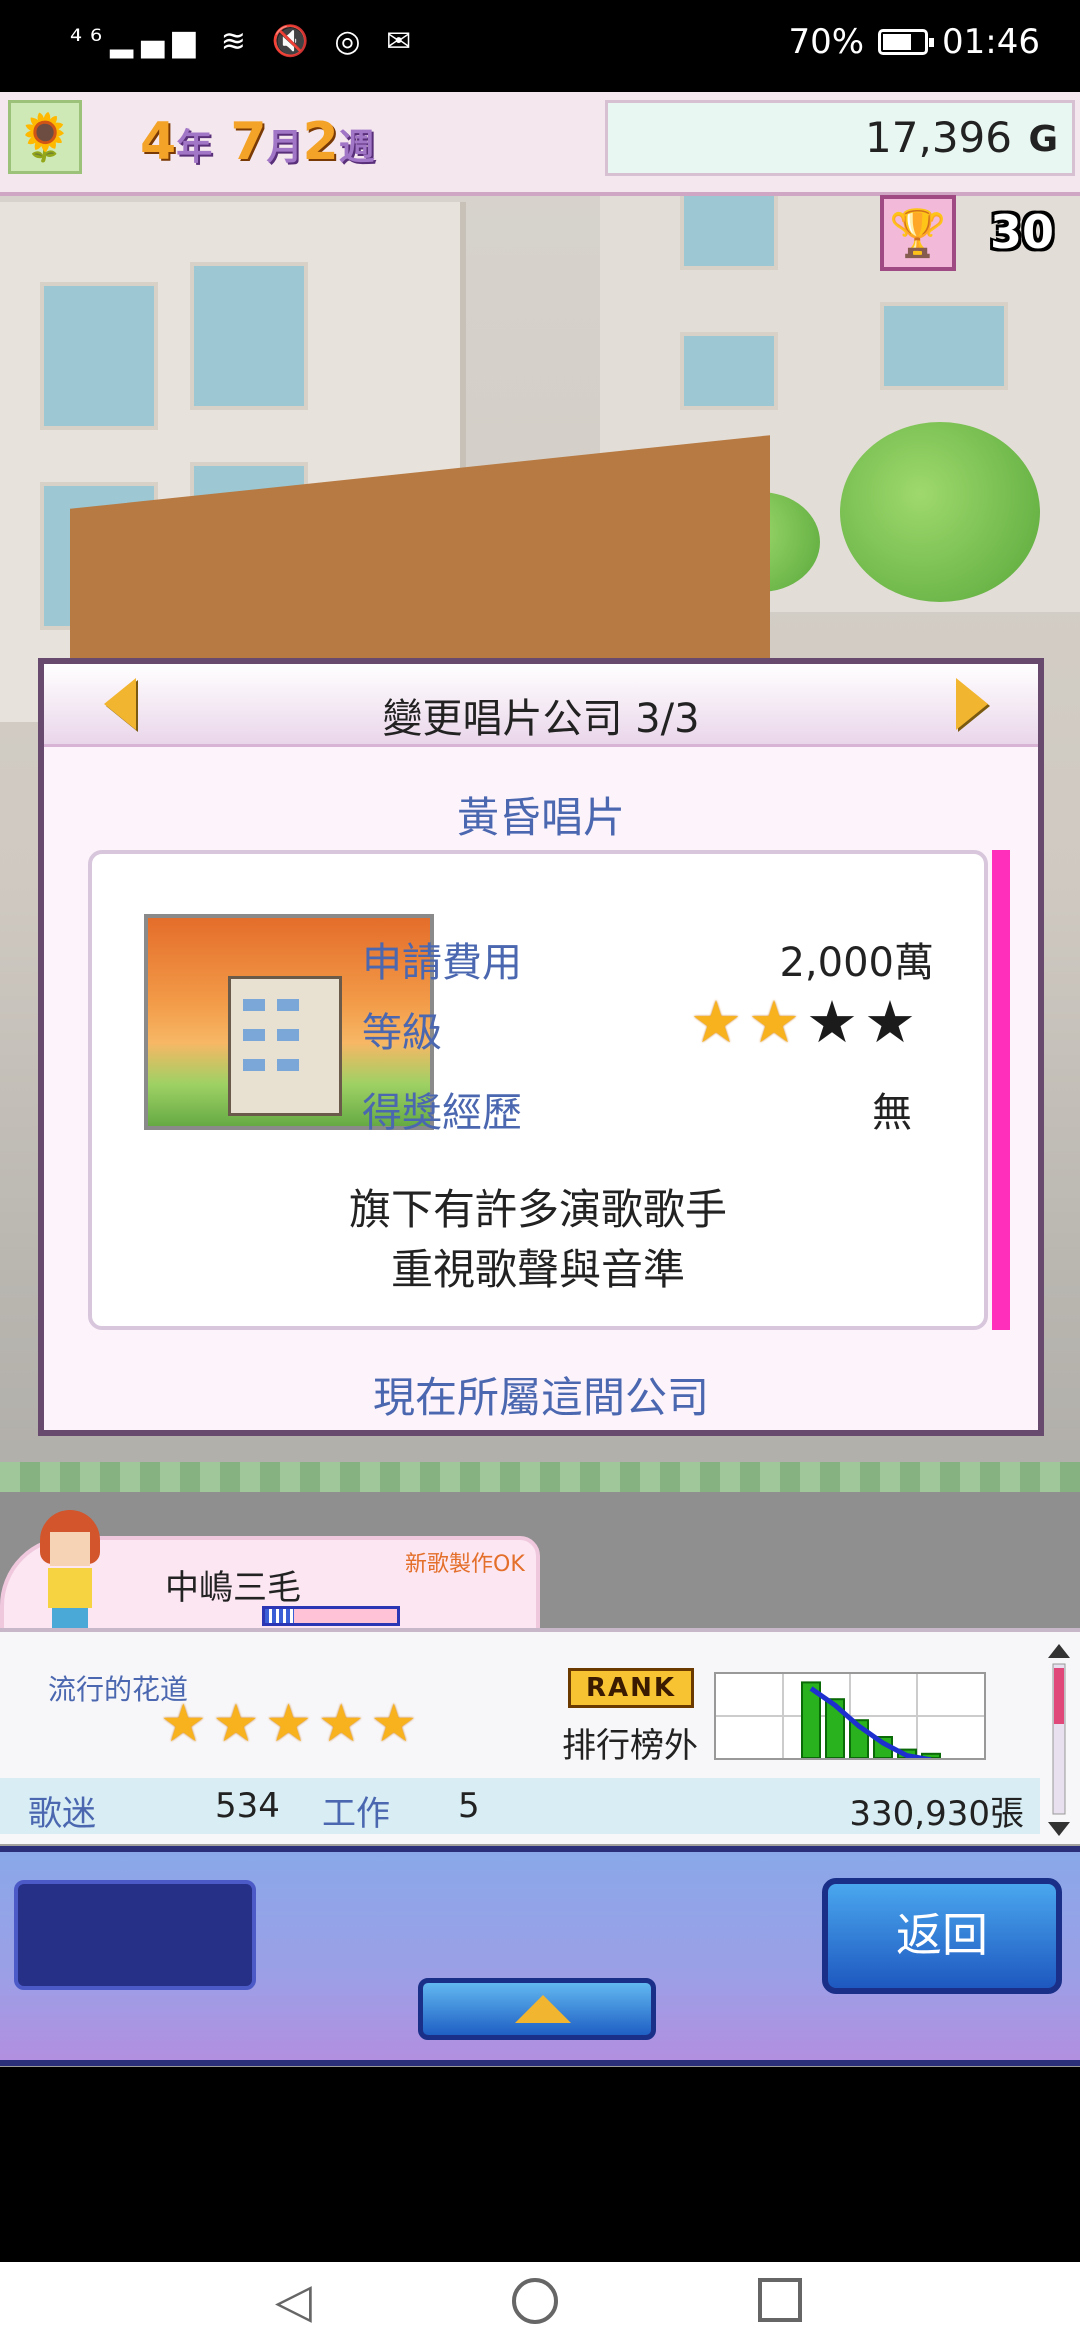 This screenshot has height=2340, width=1080. Describe the element at coordinates (535, 2301) in the screenshot. I see `nav-home-icon` at that location.